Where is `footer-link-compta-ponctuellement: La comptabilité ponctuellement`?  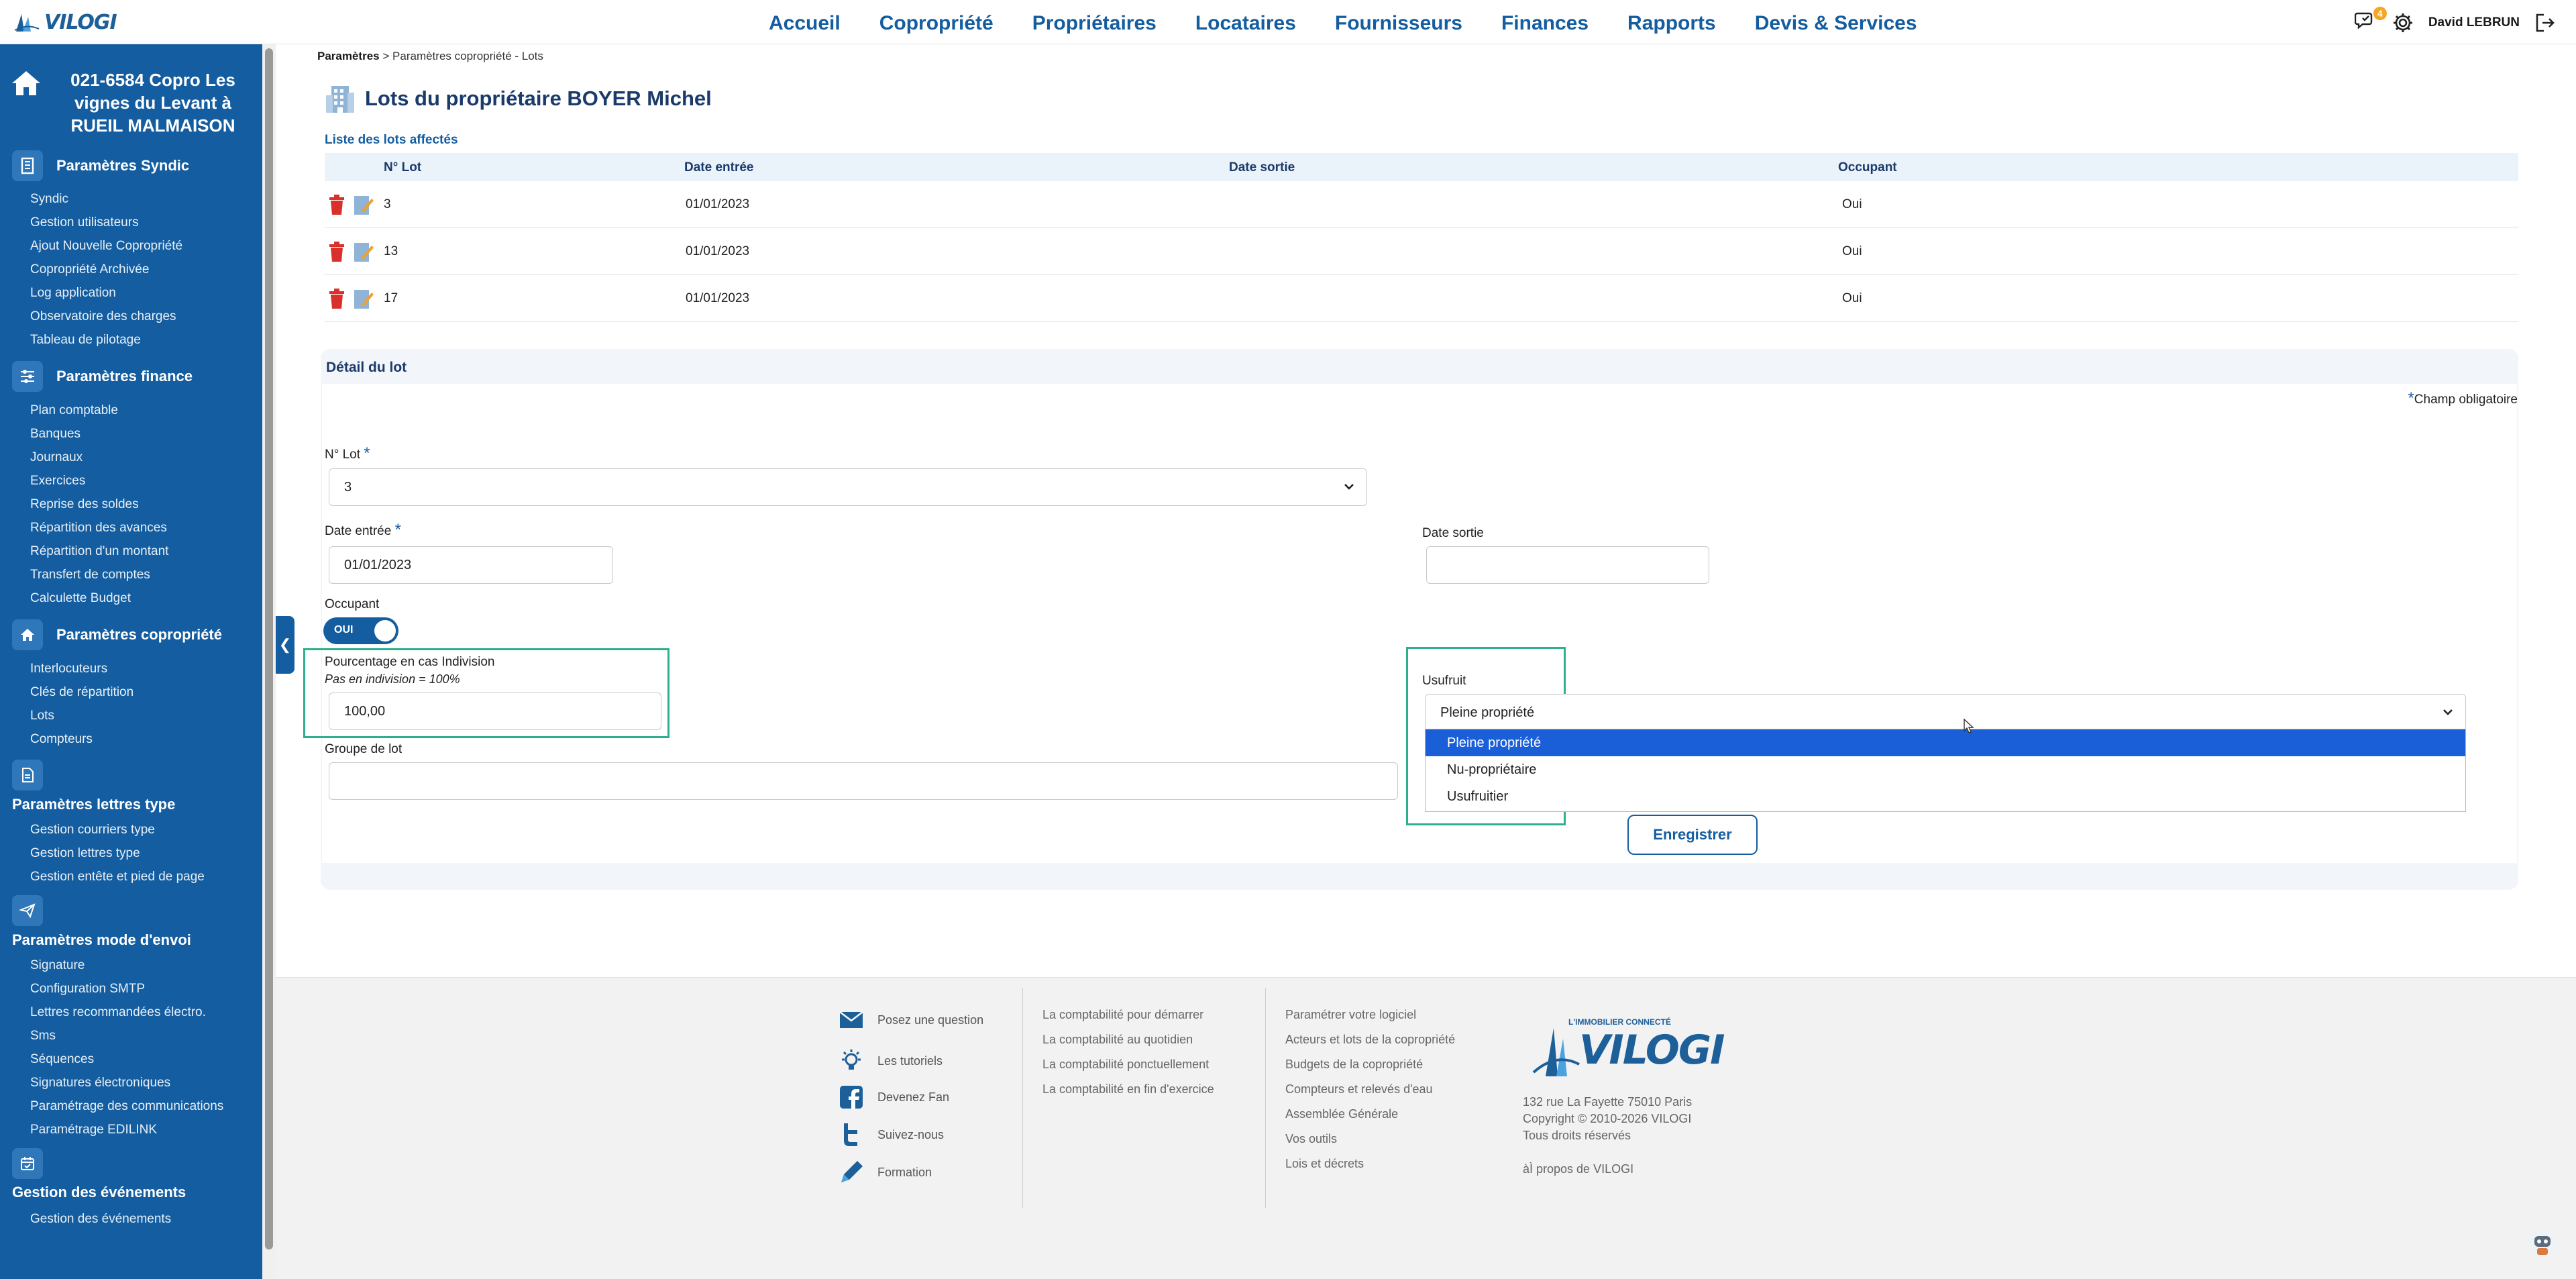
footer-link-compta-ponctuellement: La comptabilité ponctuellement is located at coordinates (1125, 1065).